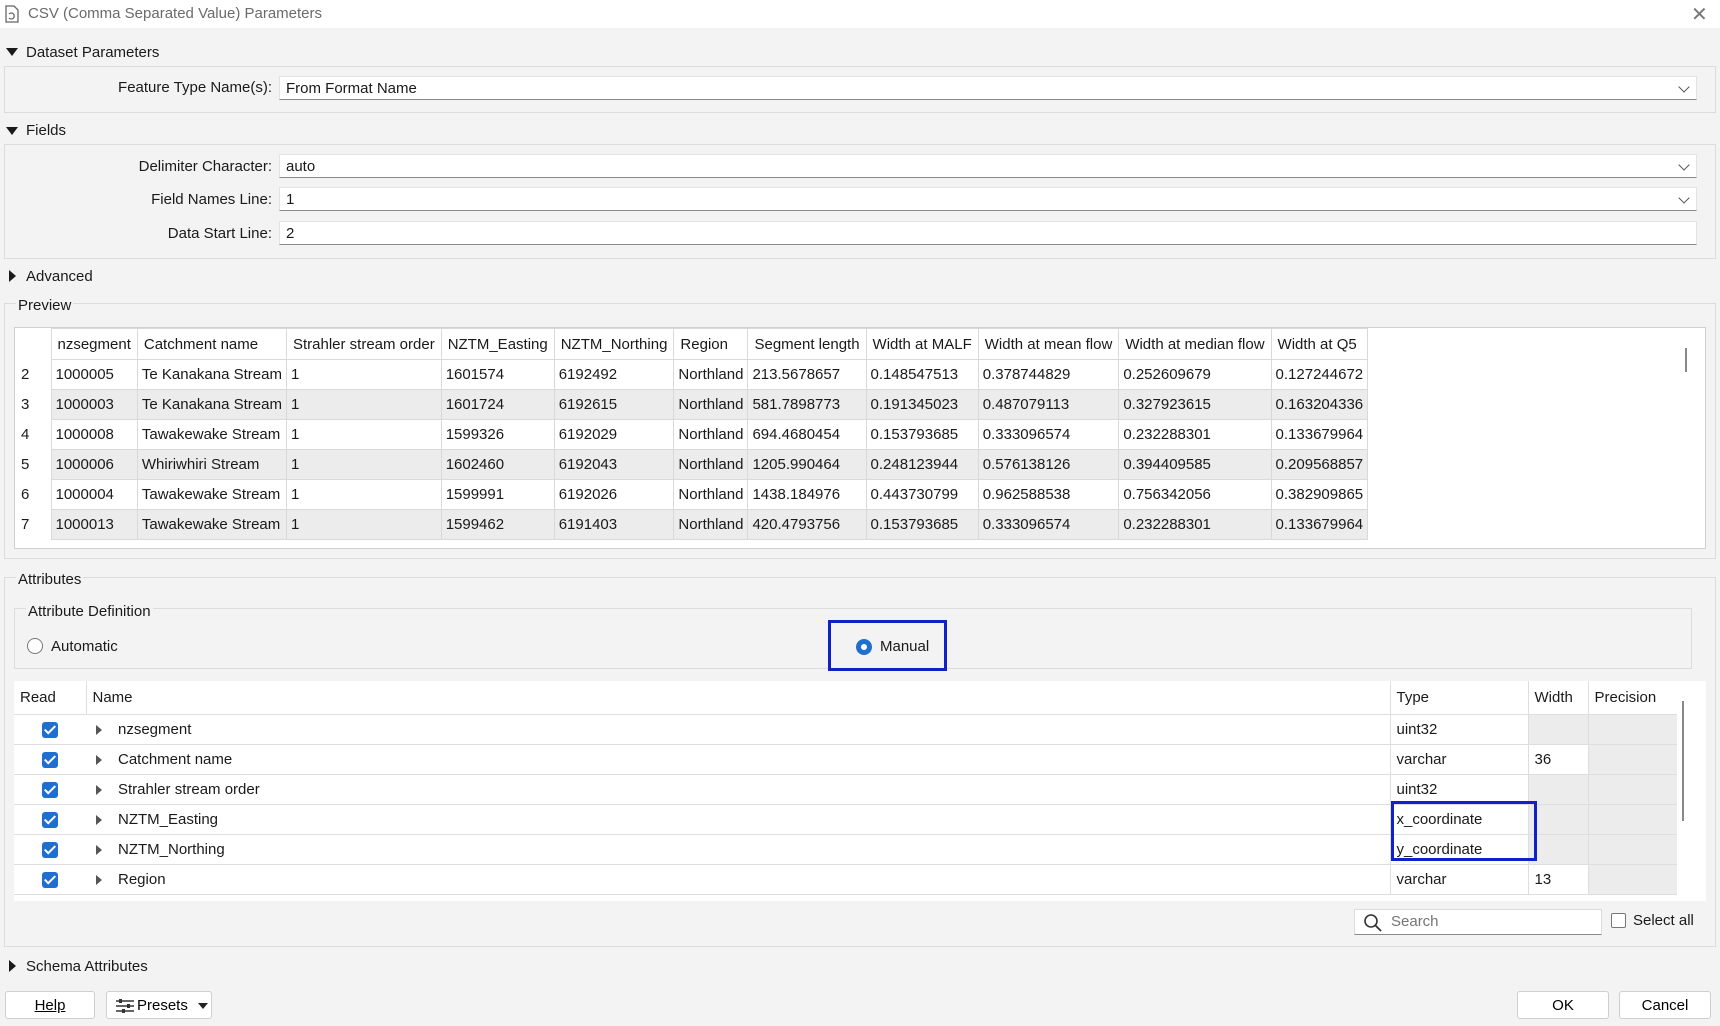 This screenshot has width=1720, height=1026. Describe the element at coordinates (12, 52) in the screenshot. I see `dataset-expand-icon` at that location.